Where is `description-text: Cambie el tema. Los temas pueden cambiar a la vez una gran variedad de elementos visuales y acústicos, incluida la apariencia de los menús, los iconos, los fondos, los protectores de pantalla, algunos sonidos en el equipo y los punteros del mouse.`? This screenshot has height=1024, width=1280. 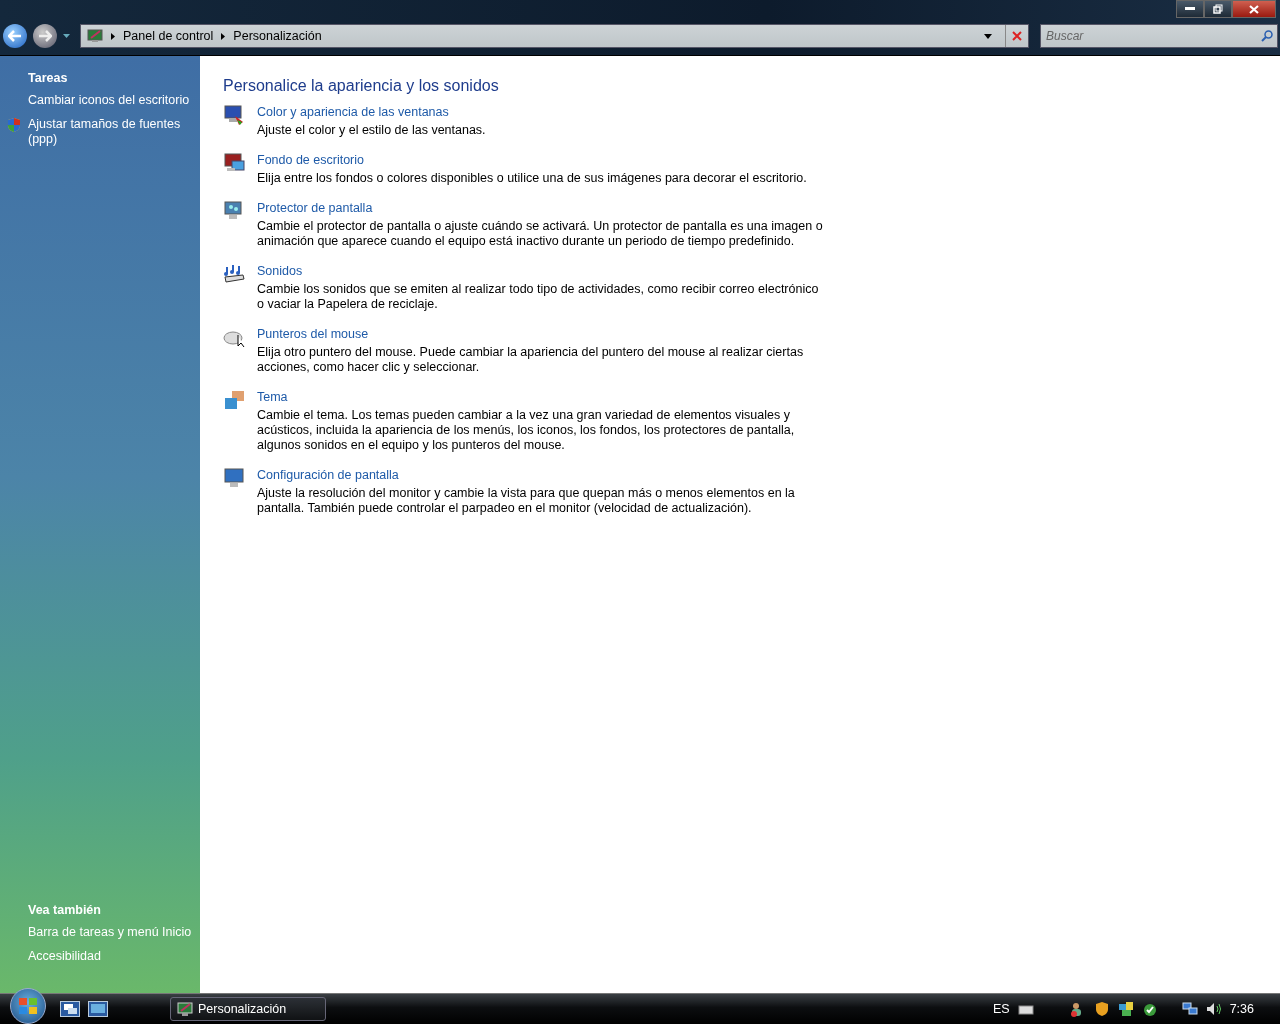 description-text: Cambie el tema. Los temas pueden cambiar a la vez una gran variedad de elementos visuales y acústicos, incluida la apariencia de los menús, los iconos, los fondos, los protectores de pantalla, algunos sonidos en el equipo y los punteros del mouse. is located at coordinates (526, 430).